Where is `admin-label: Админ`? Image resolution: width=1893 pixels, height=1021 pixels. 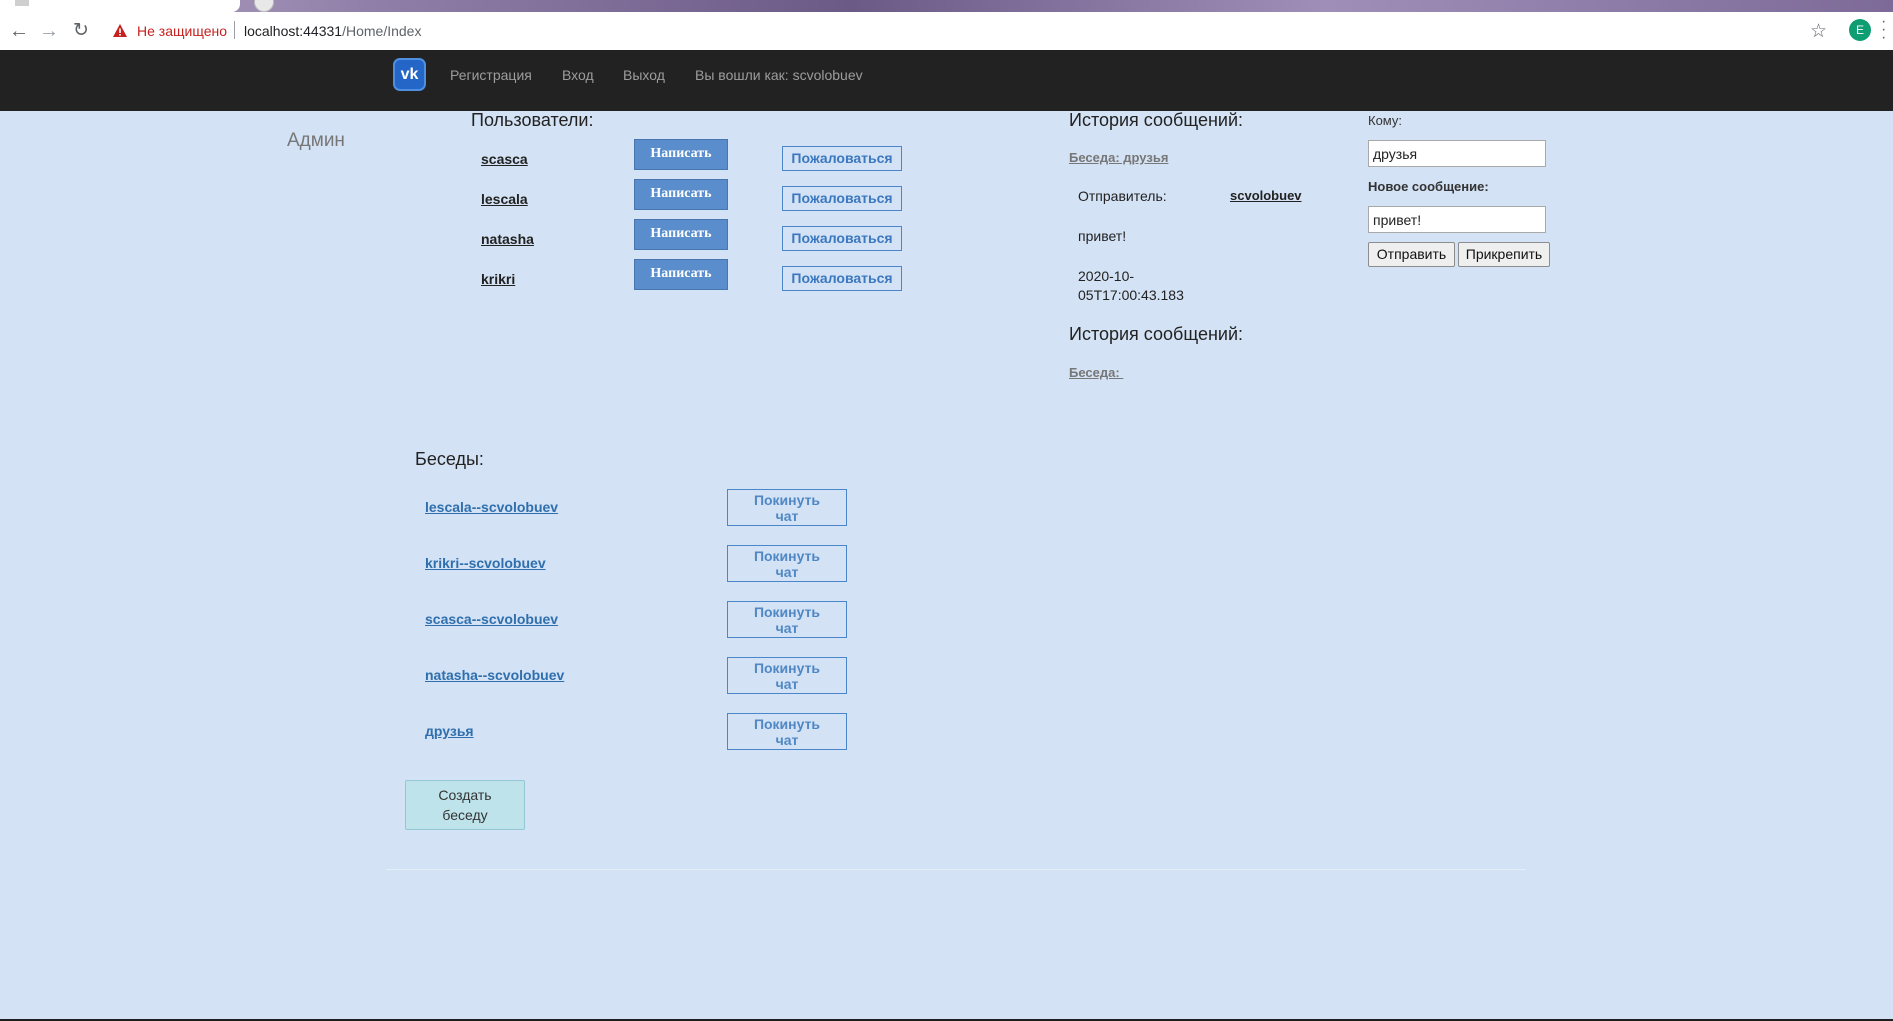
admin-label: Админ is located at coordinates (316, 140).